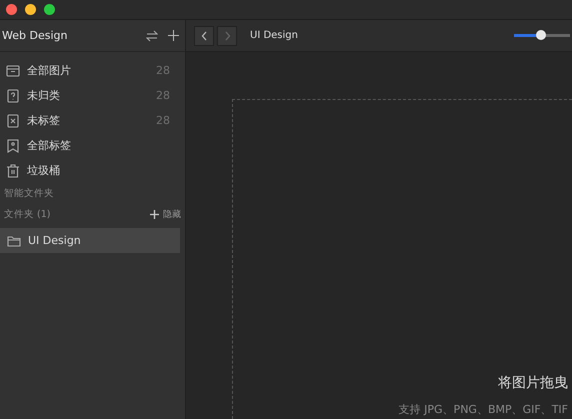 Image resolution: width=572 pixels, height=419 pixels. I want to click on sidebar-item: 未标签 28, so click(90, 120).